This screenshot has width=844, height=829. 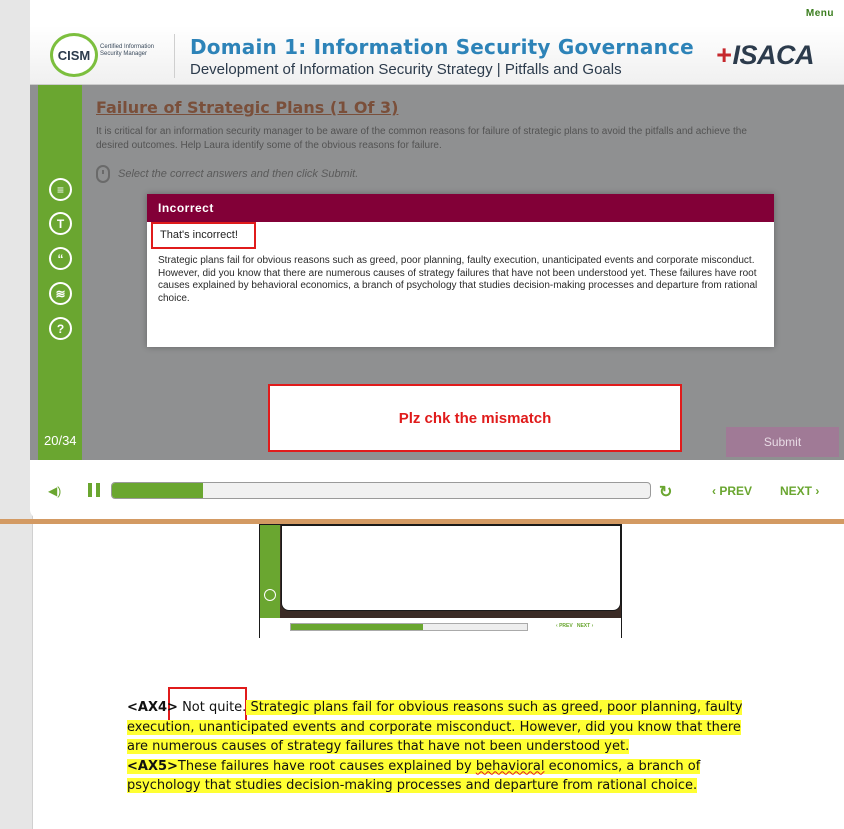 What do you see at coordinates (54, 491) in the screenshot?
I see `volume-icon: ◀)` at bounding box center [54, 491].